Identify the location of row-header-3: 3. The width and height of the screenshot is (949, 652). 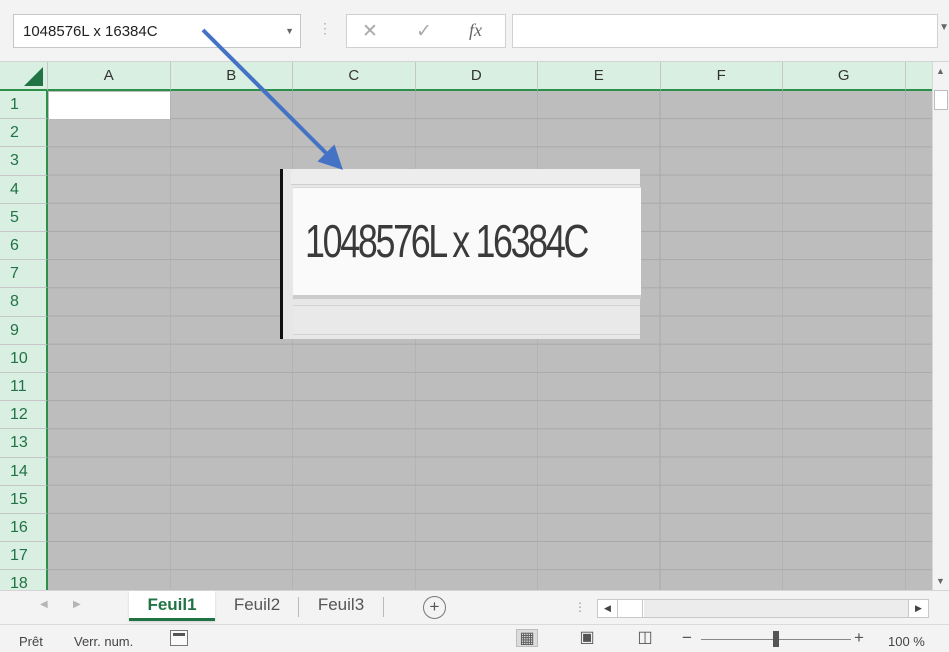
(24, 161).